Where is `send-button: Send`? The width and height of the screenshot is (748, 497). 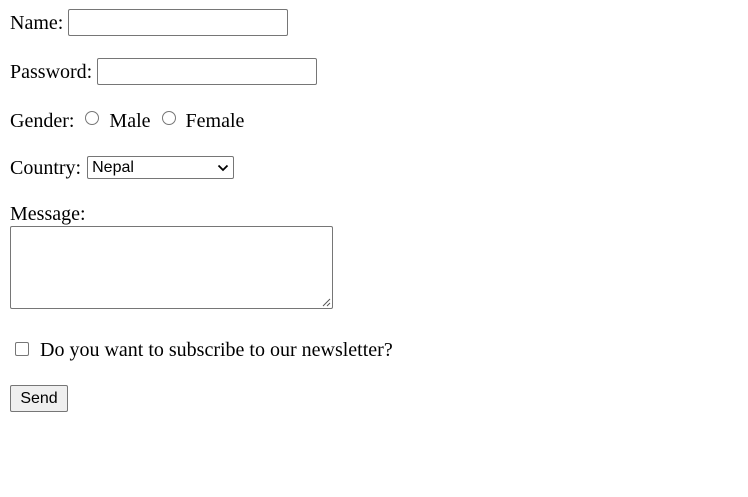
send-button: Send is located at coordinates (39, 398).